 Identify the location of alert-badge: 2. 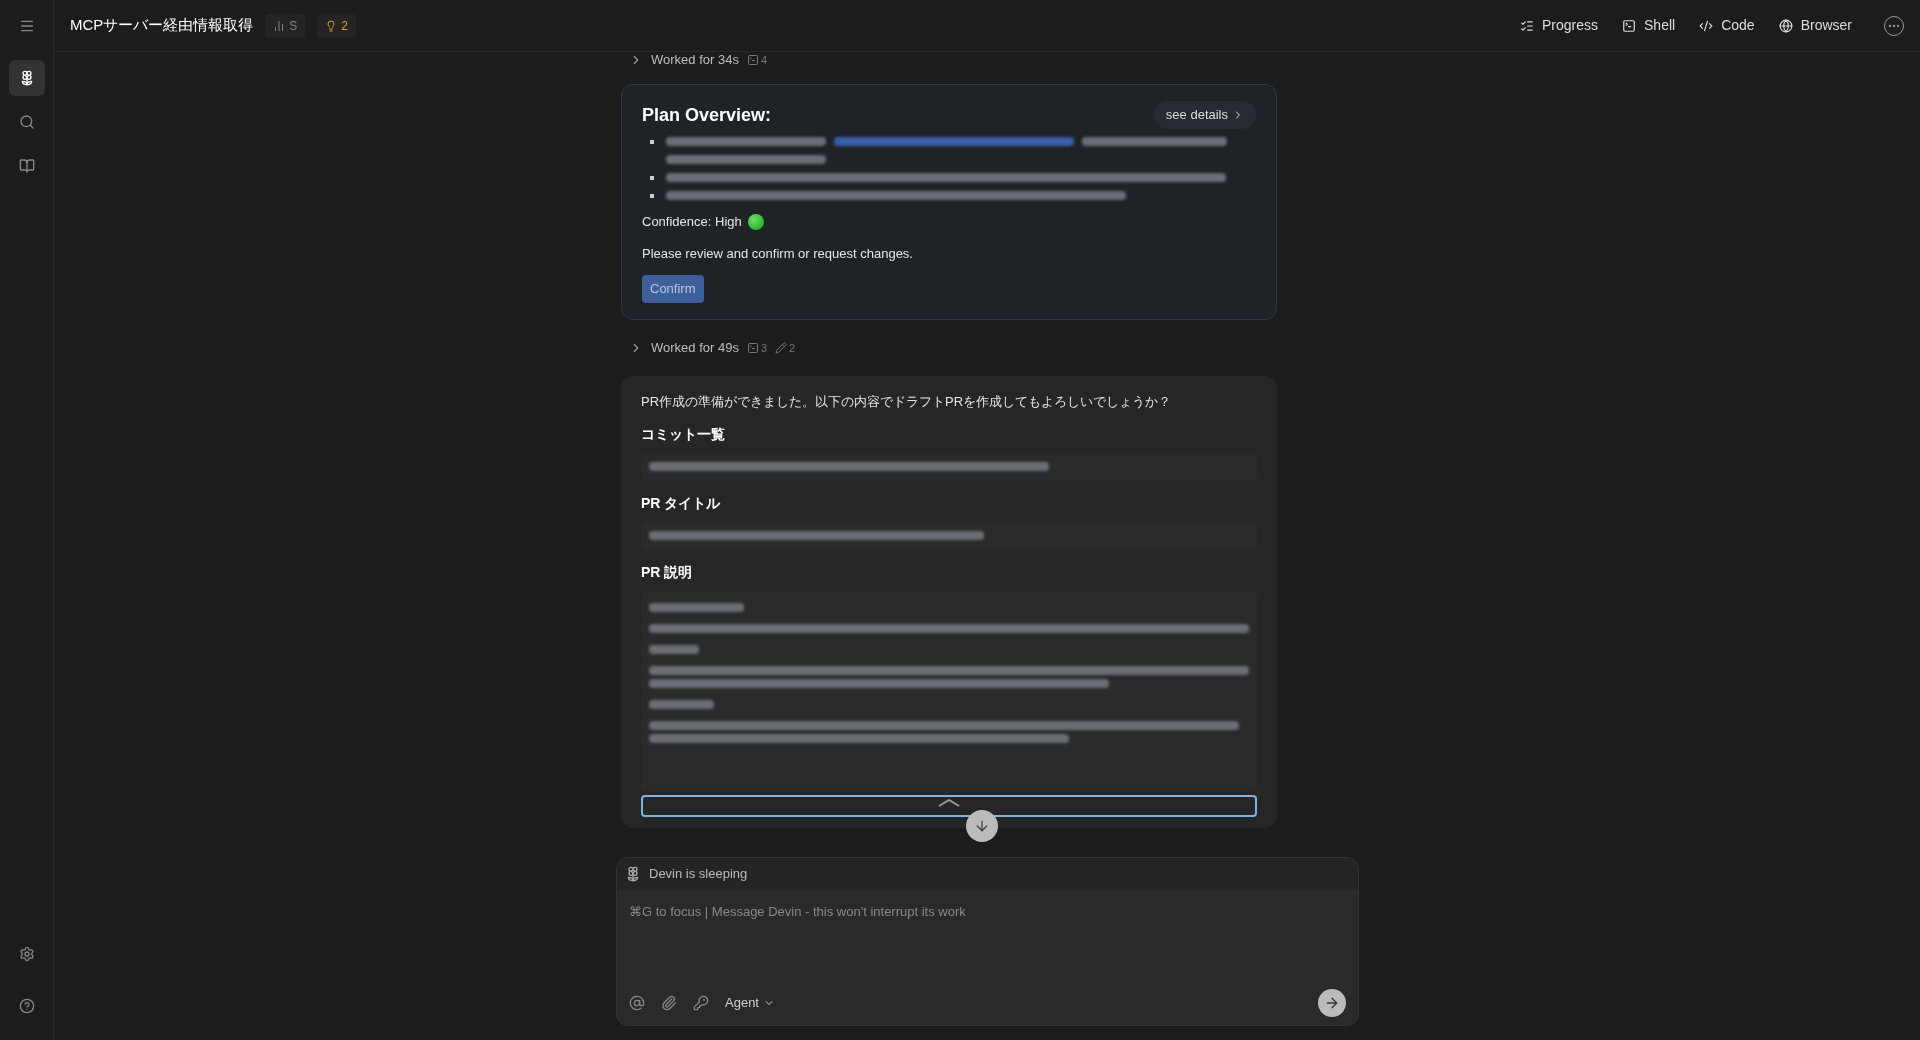
(337, 25).